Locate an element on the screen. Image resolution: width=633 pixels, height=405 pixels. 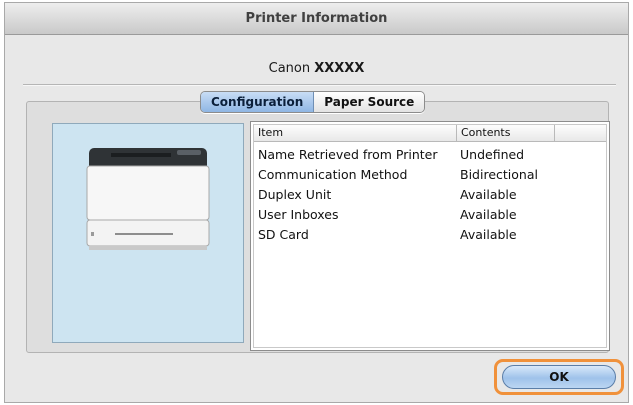
printer-model: XXXXX is located at coordinates (339, 68).